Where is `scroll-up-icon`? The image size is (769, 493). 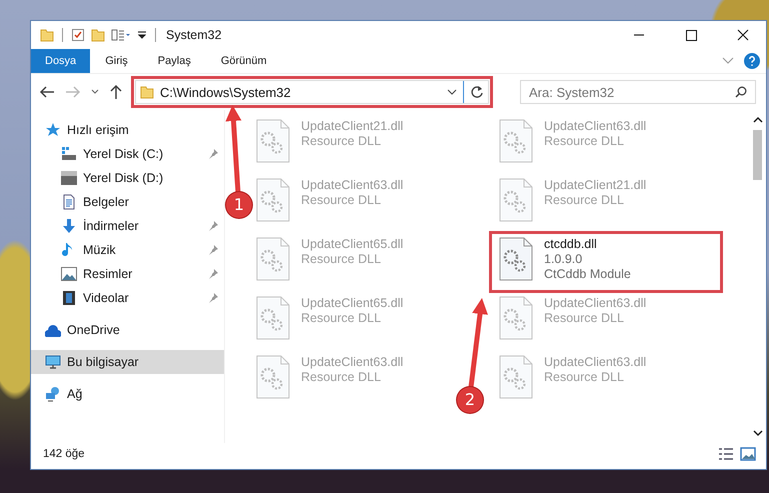
scroll-up-icon is located at coordinates (757, 120).